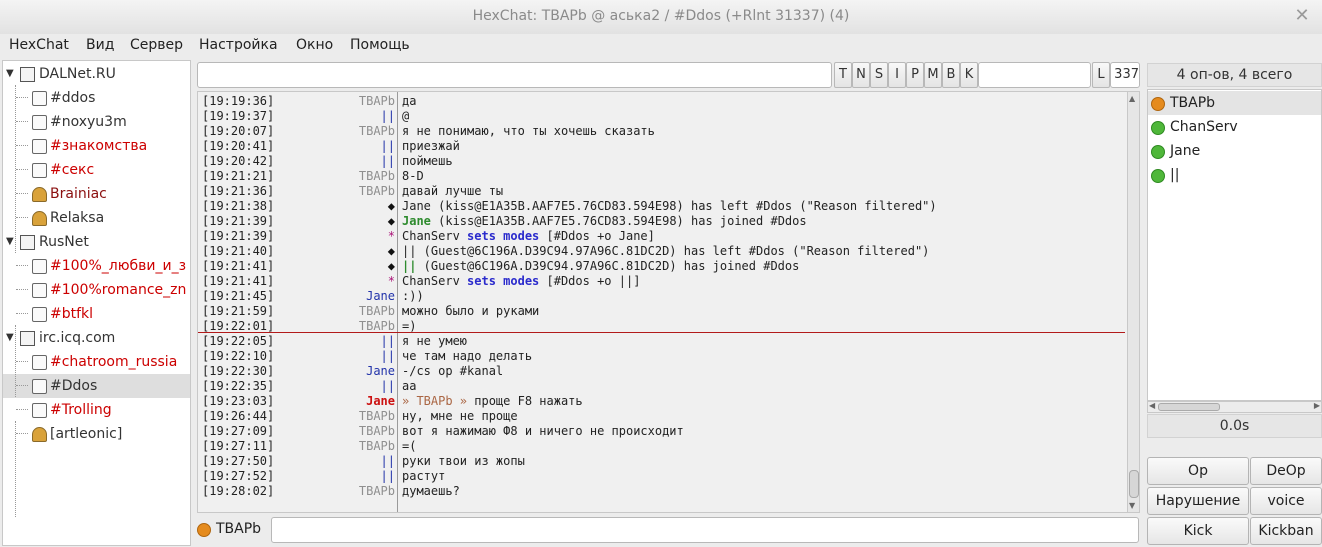 Image resolution: width=1322 pixels, height=547 pixels. I want to click on channel-item: #ddos, so click(96, 98).